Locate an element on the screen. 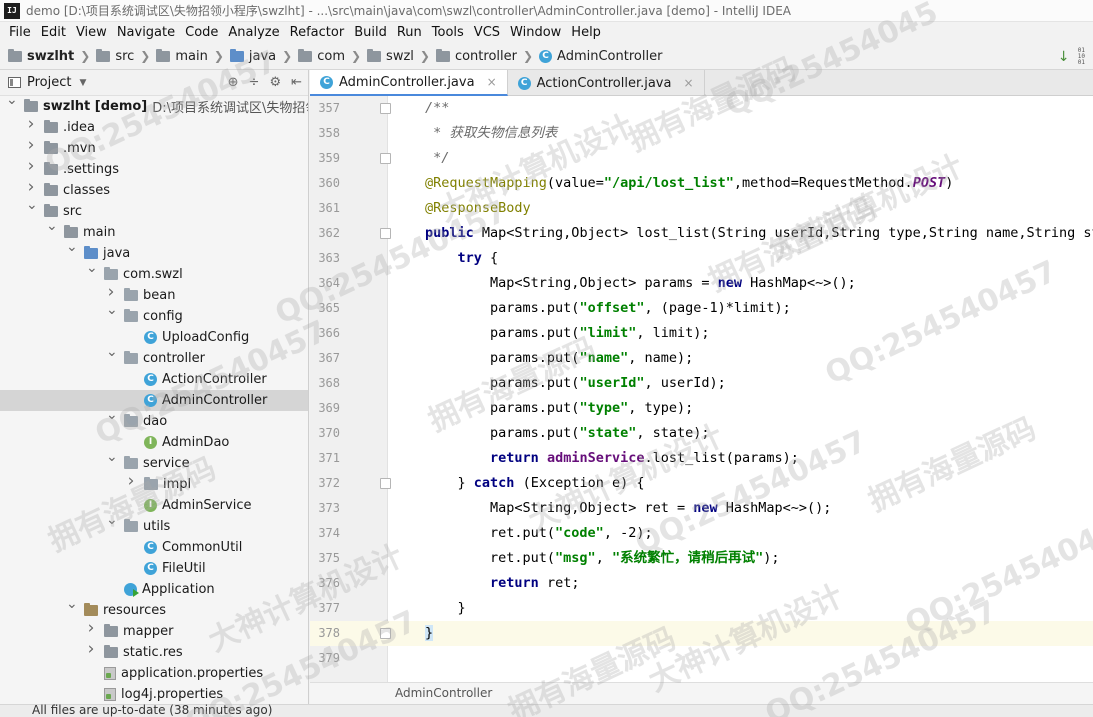 The image size is (1093, 717). tree-node-content: C ActionController is located at coordinates (205, 379).